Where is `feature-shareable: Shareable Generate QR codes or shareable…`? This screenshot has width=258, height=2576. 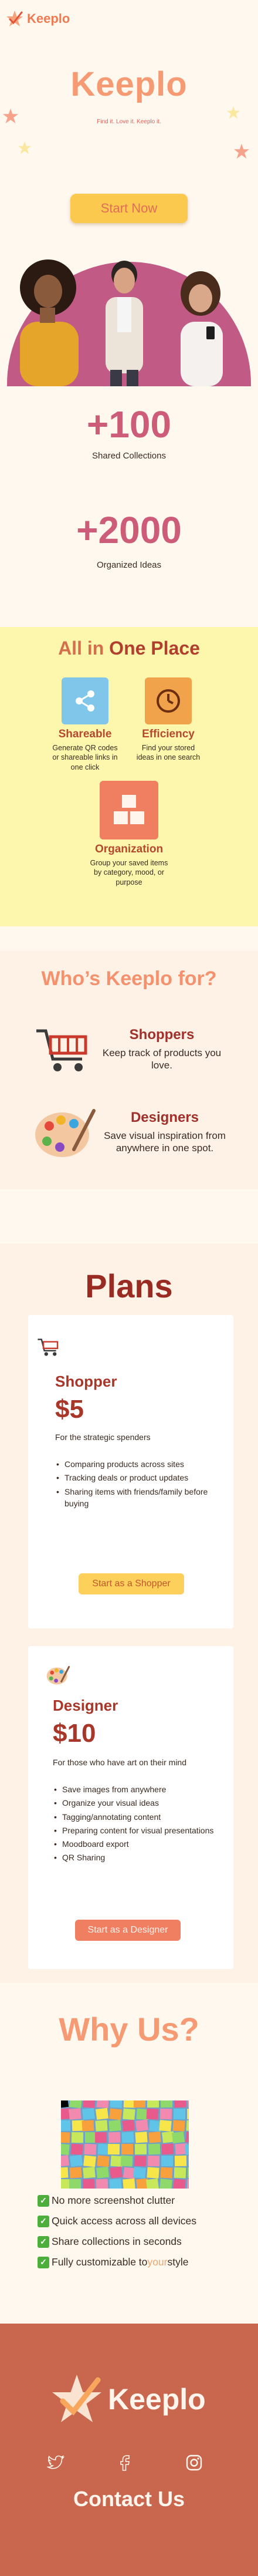
feature-shareable: Shareable Generate QR codes or shareable… is located at coordinates (85, 724).